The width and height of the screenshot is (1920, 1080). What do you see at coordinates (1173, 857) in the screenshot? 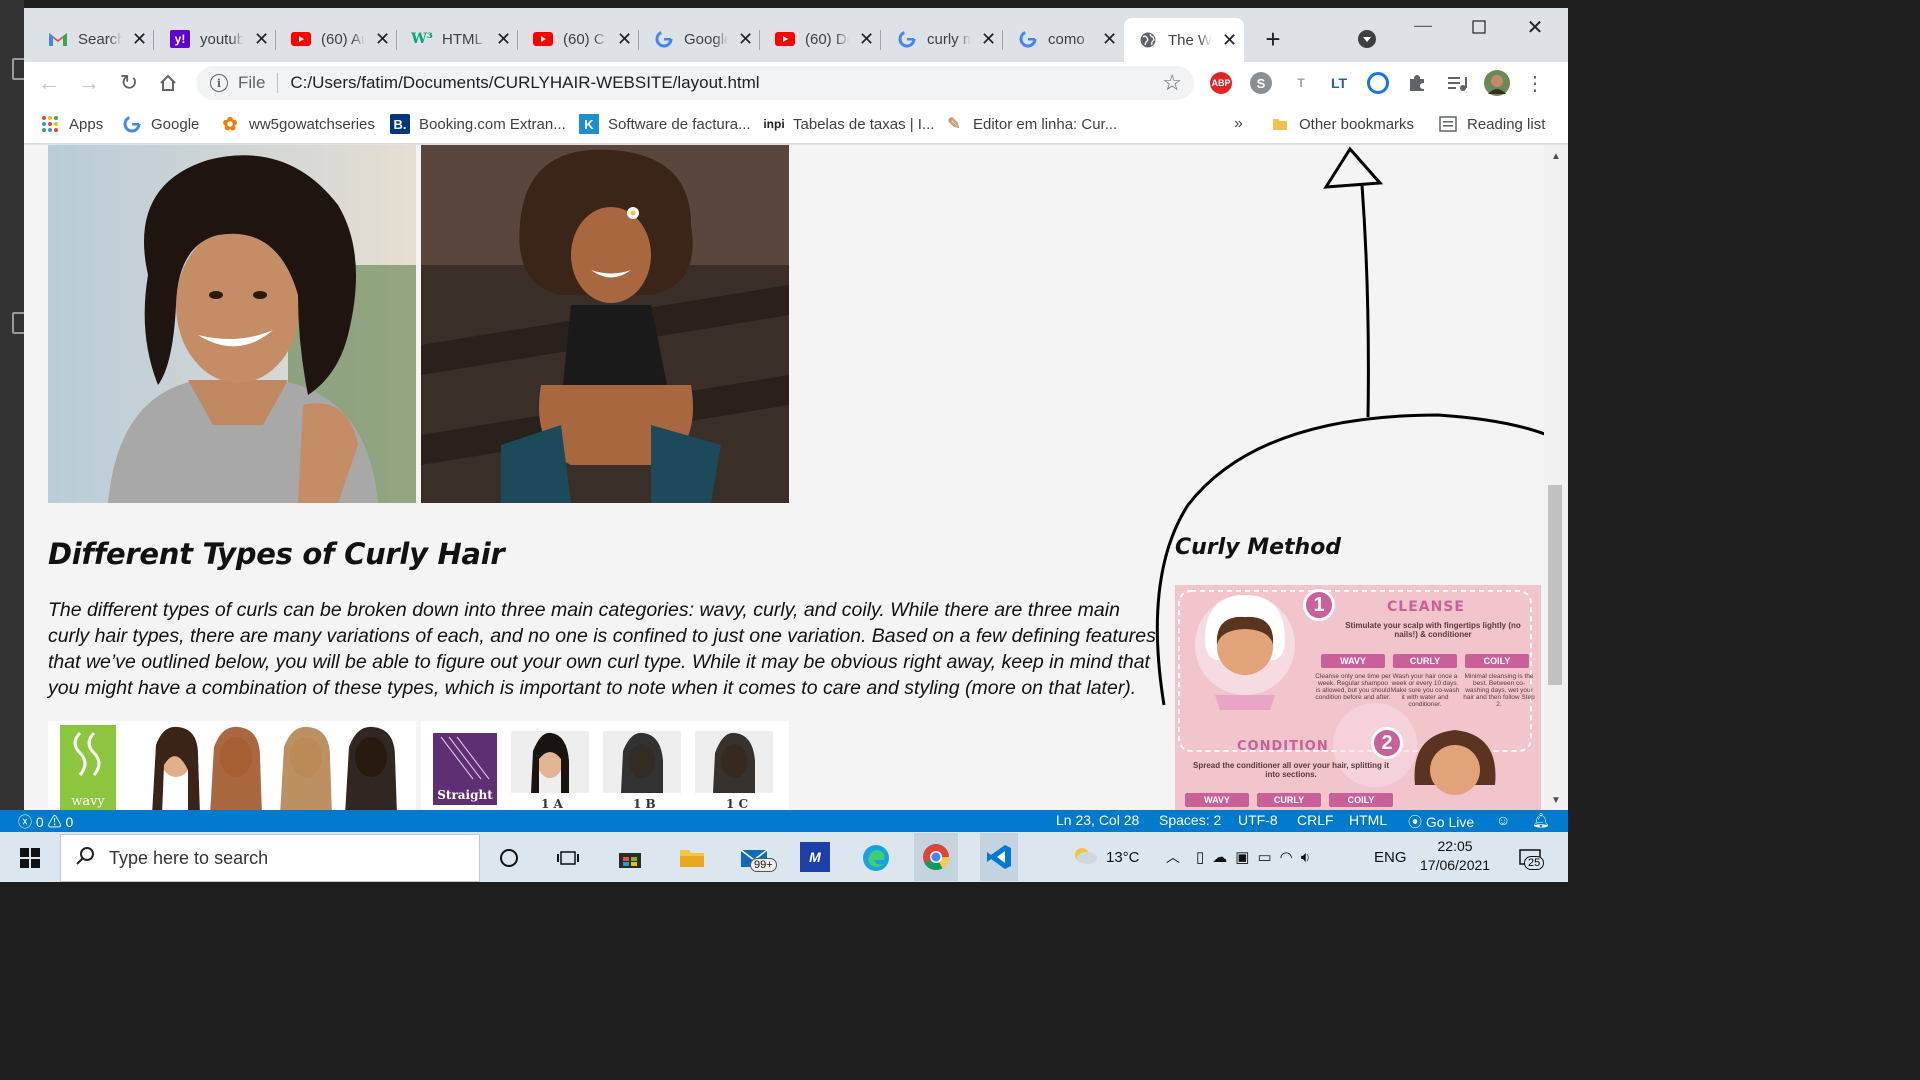
I see `tray-overflow-icon: ︿` at bounding box center [1173, 857].